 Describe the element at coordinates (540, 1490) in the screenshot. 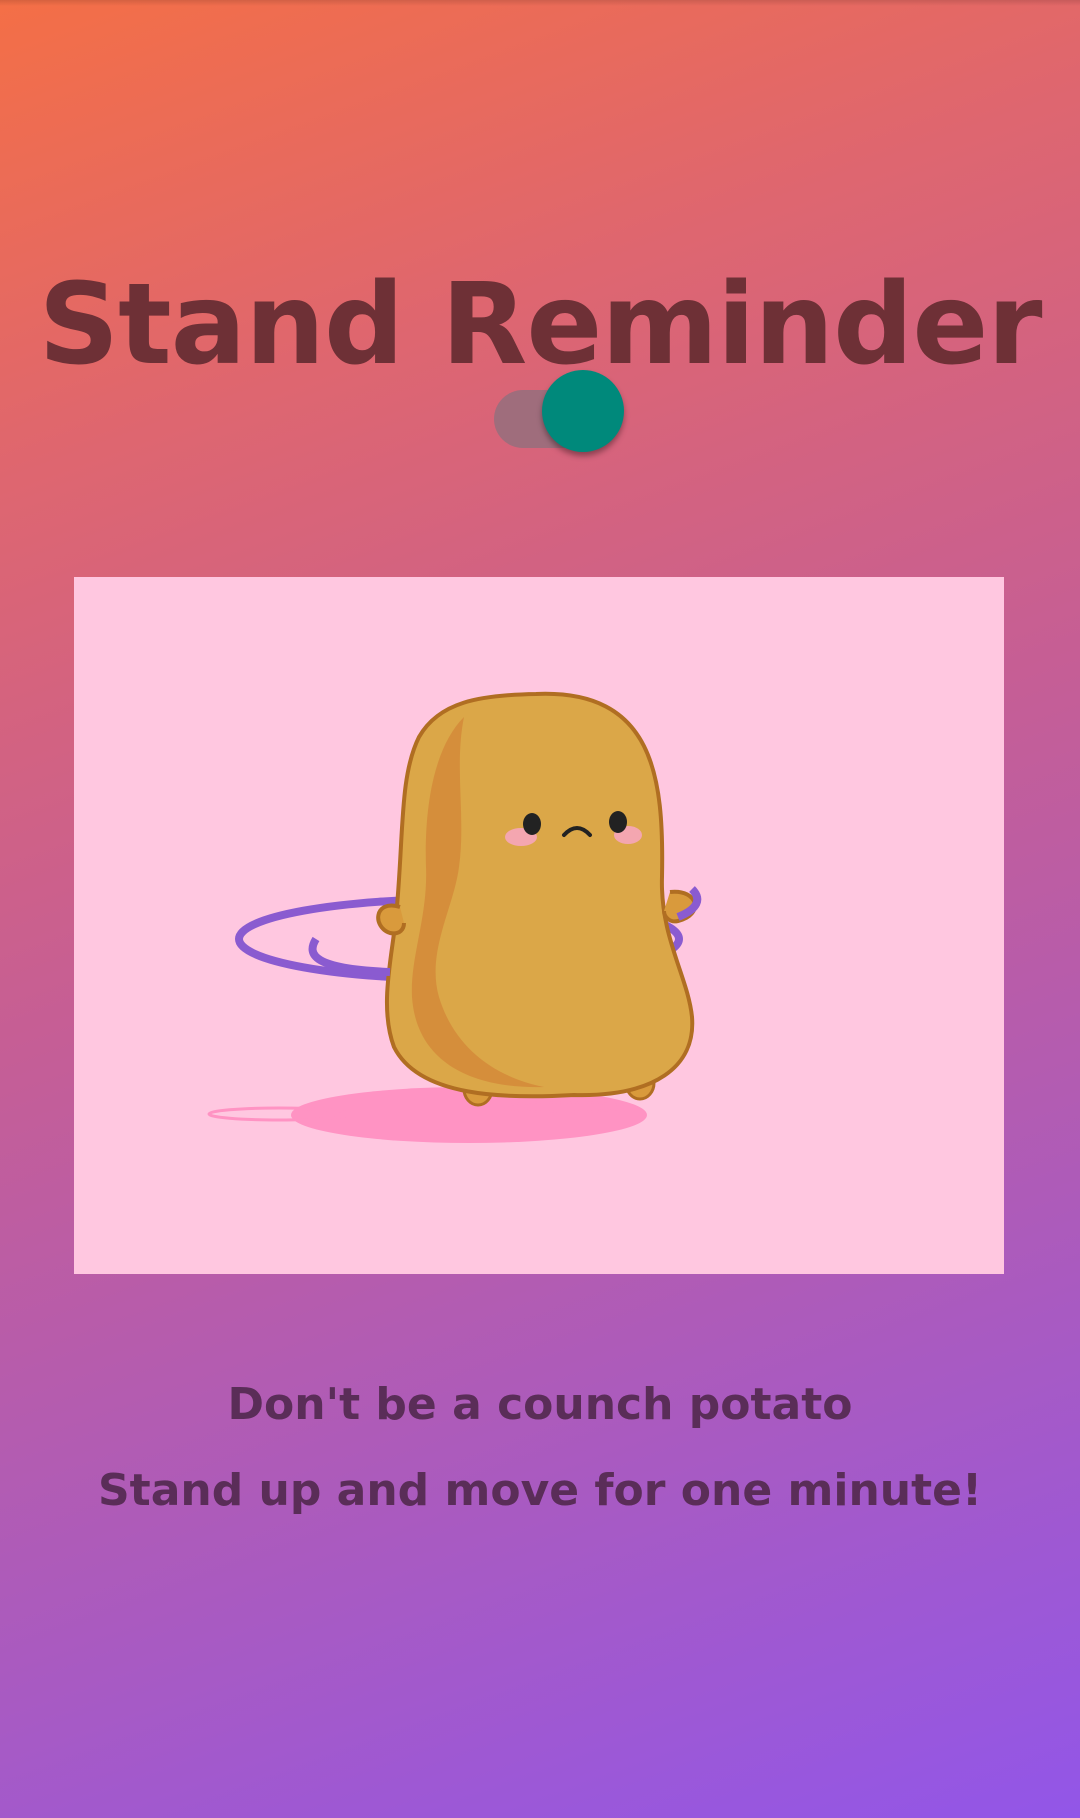

I see `motivation-line-2: Stand up and move for one minute!` at that location.